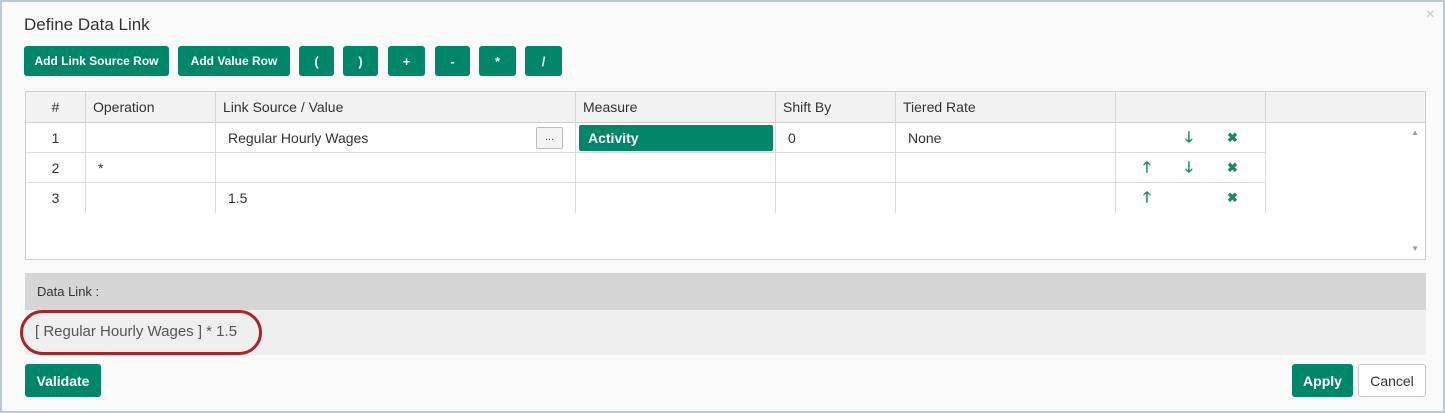  I want to click on operation-cell: *, so click(151, 168).